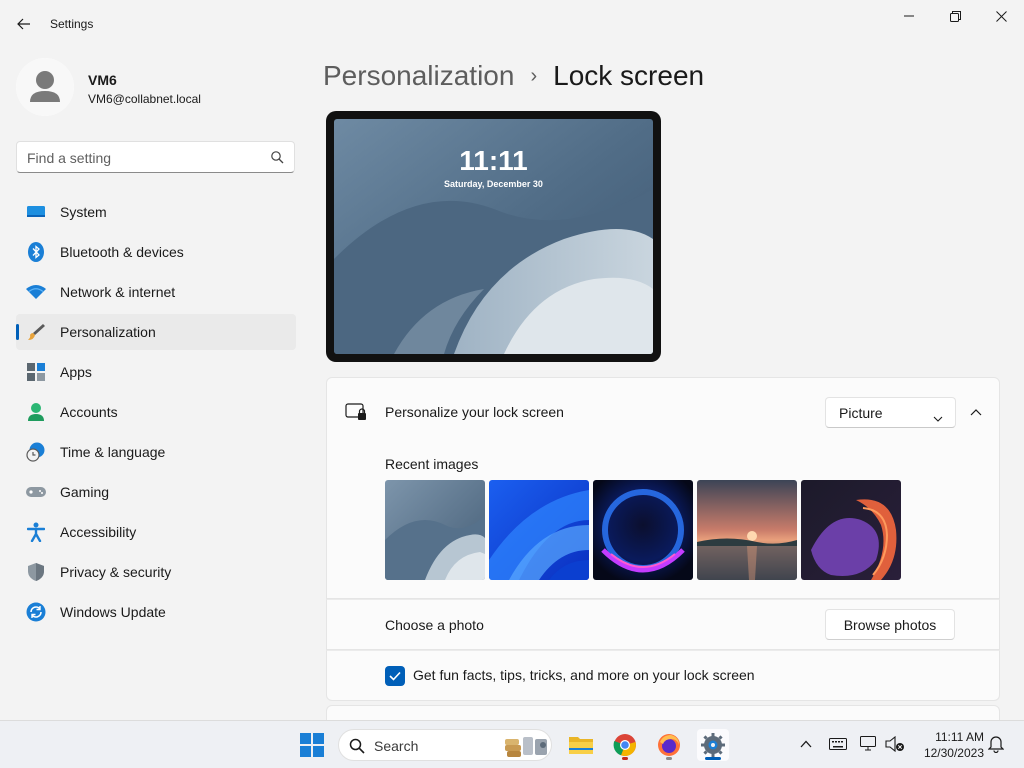 The height and width of the screenshot is (768, 1024). Describe the element at coordinates (45, 87) in the screenshot. I see `user-avatar-icon` at that location.